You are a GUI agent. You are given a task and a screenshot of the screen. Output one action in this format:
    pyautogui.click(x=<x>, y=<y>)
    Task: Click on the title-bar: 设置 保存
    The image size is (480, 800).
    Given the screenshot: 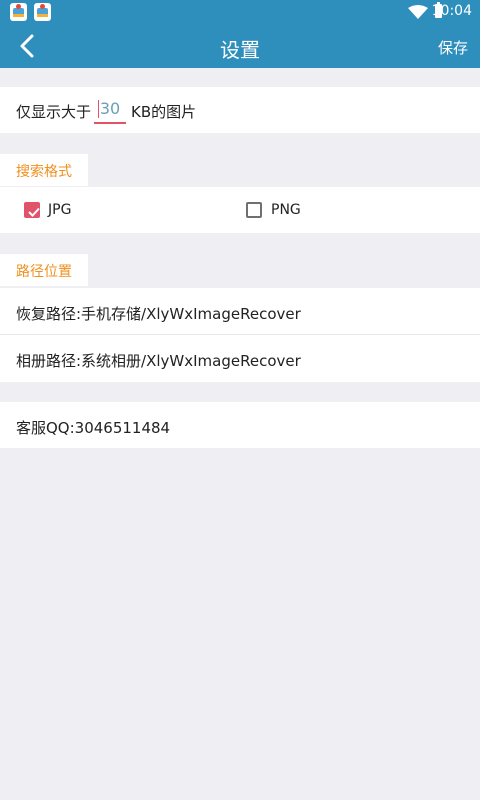 What is the action you would take?
    pyautogui.click(x=240, y=46)
    